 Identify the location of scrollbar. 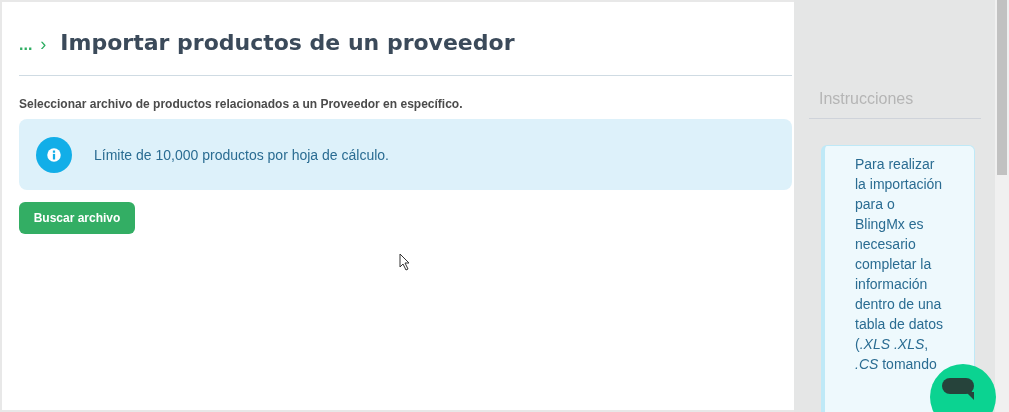
(1002, 206).